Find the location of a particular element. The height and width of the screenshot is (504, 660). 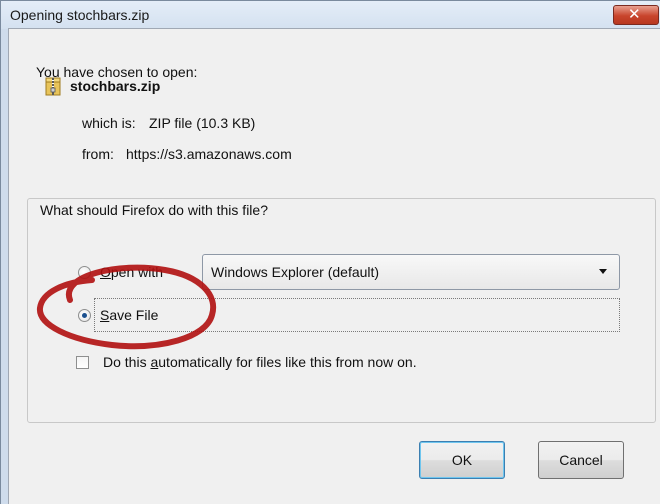

close-icon: ✕ is located at coordinates (634, 14).